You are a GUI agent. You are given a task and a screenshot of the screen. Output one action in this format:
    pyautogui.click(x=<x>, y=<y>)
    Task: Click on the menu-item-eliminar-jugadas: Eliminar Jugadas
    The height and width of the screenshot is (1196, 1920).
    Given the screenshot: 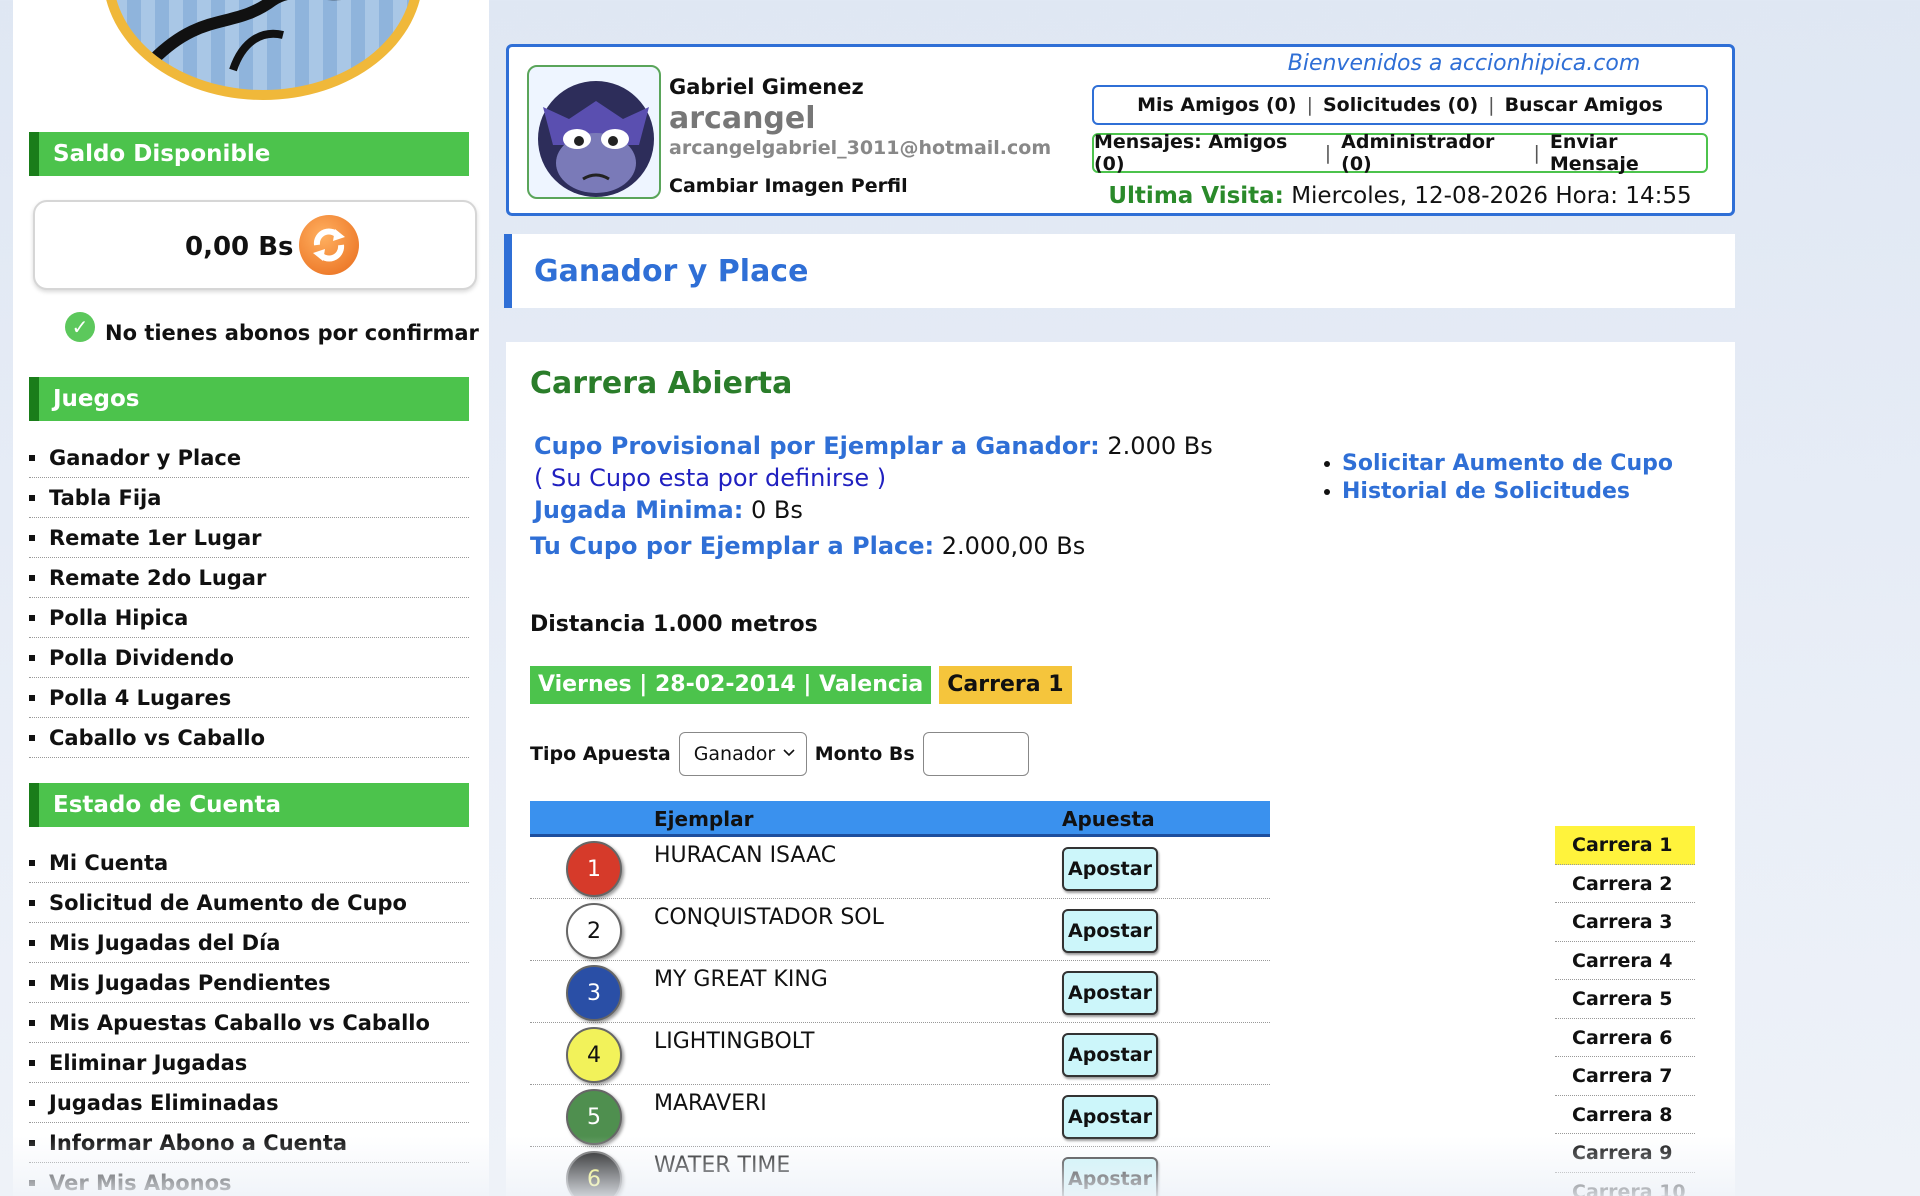 What is the action you would take?
    pyautogui.click(x=249, y=1063)
    